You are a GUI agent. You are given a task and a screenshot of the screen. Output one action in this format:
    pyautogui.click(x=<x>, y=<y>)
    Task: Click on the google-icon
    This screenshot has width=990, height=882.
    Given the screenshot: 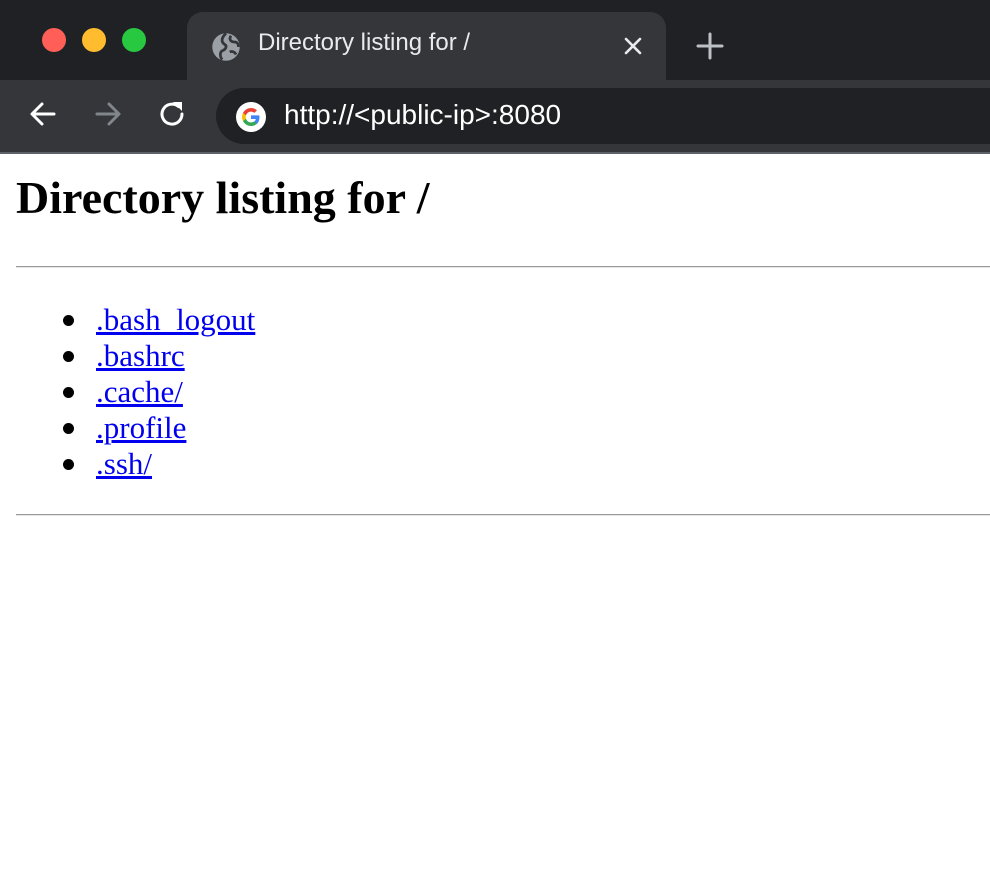 What is the action you would take?
    pyautogui.click(x=251, y=117)
    